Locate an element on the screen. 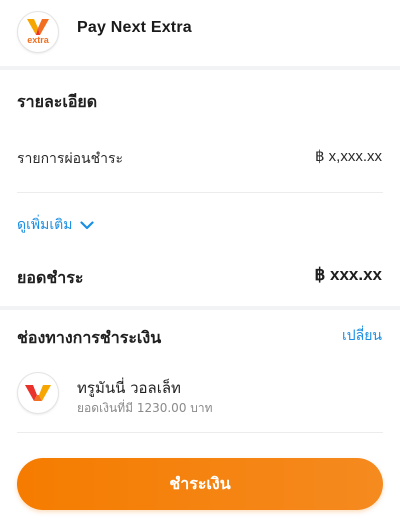 Image resolution: width=400 pixels, height=520 pixels. wallet-logo-mark is located at coordinates (38, 393).